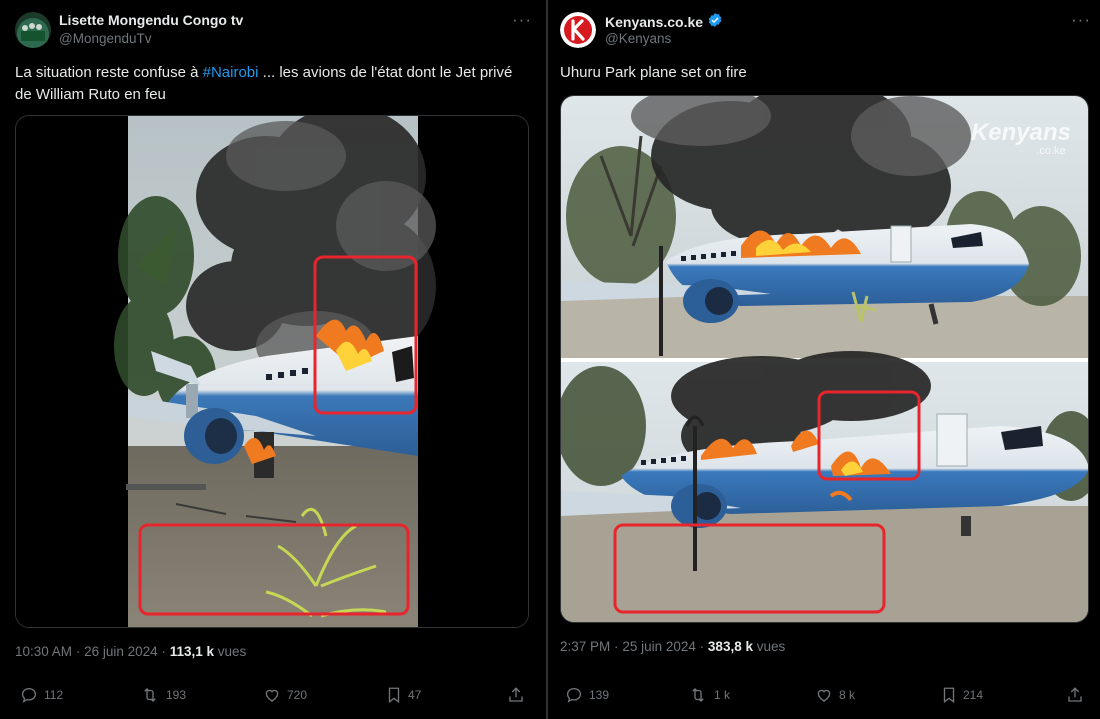 The image size is (1100, 719). What do you see at coordinates (1021, 132) in the screenshot?
I see `watermark-text: Kenyans` at bounding box center [1021, 132].